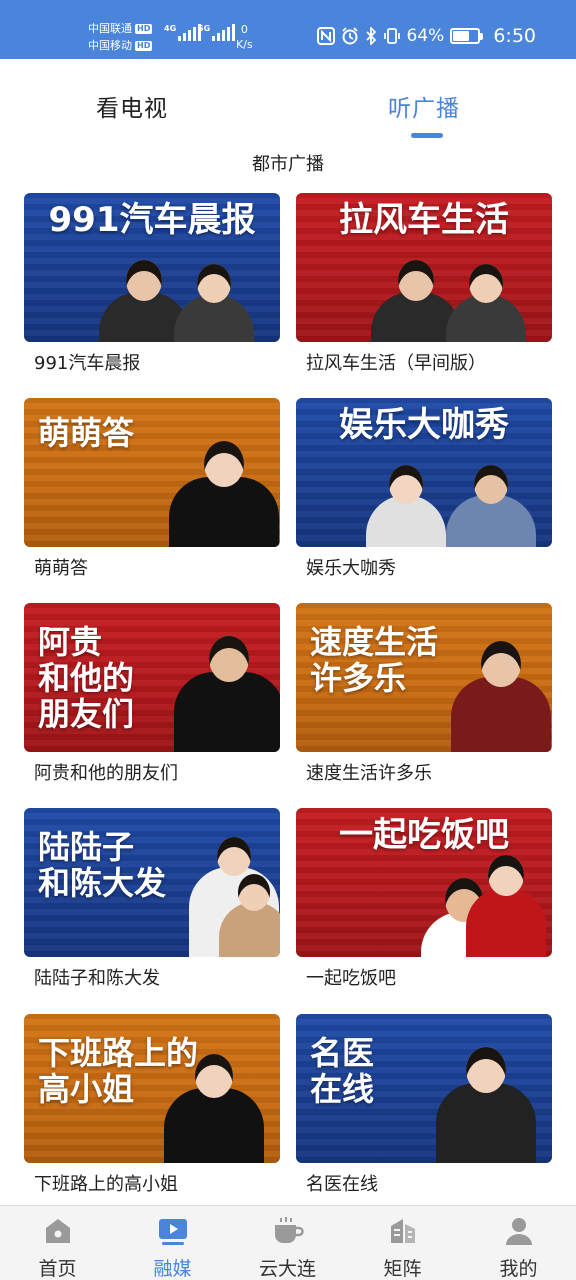 This screenshot has width=576, height=1280. Describe the element at coordinates (152, 677) in the screenshot. I see `program-thumbnail: 阿贵 和他的 朋友们` at that location.